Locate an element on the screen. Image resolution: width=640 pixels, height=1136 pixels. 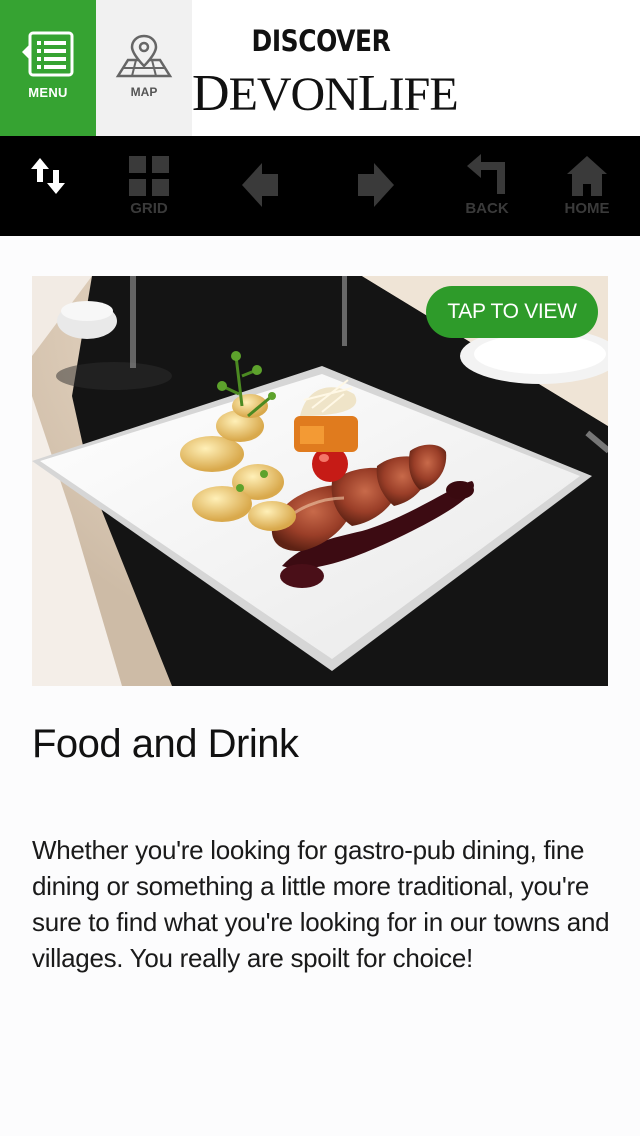
arrow-left-icon is located at coordinates (260, 185).